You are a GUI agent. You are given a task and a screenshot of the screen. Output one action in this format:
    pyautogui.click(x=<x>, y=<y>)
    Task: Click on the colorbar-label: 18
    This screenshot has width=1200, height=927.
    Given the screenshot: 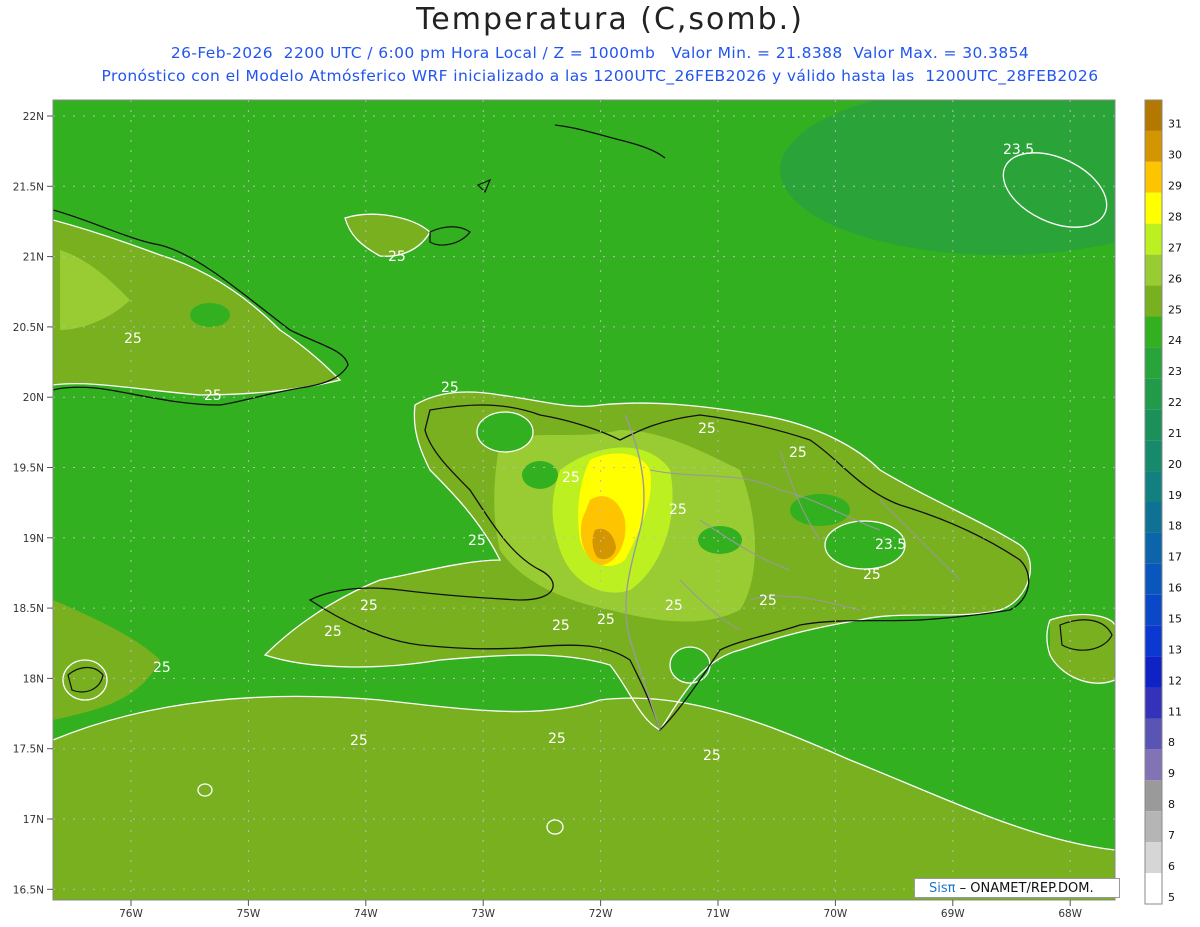 What is the action you would take?
    pyautogui.click(x=1175, y=526)
    